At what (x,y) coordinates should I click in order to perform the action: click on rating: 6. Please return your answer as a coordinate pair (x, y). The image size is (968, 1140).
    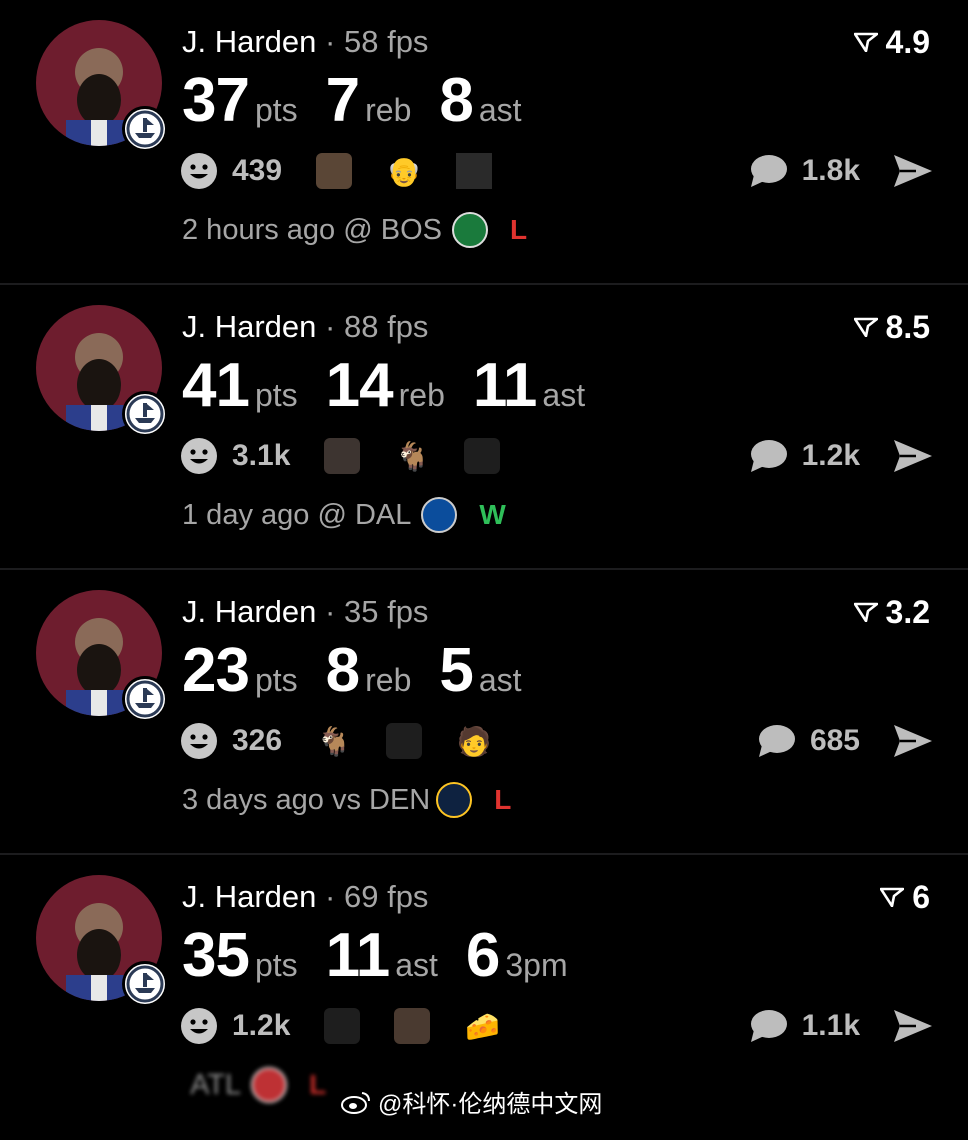
    Looking at the image, I should click on (905, 897).